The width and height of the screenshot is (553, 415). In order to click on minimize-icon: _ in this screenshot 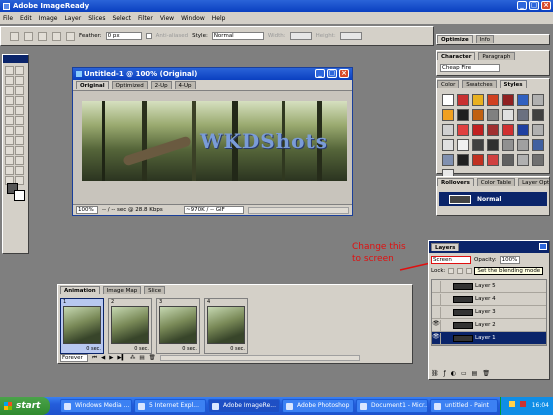, I will do `click(522, 5)`.